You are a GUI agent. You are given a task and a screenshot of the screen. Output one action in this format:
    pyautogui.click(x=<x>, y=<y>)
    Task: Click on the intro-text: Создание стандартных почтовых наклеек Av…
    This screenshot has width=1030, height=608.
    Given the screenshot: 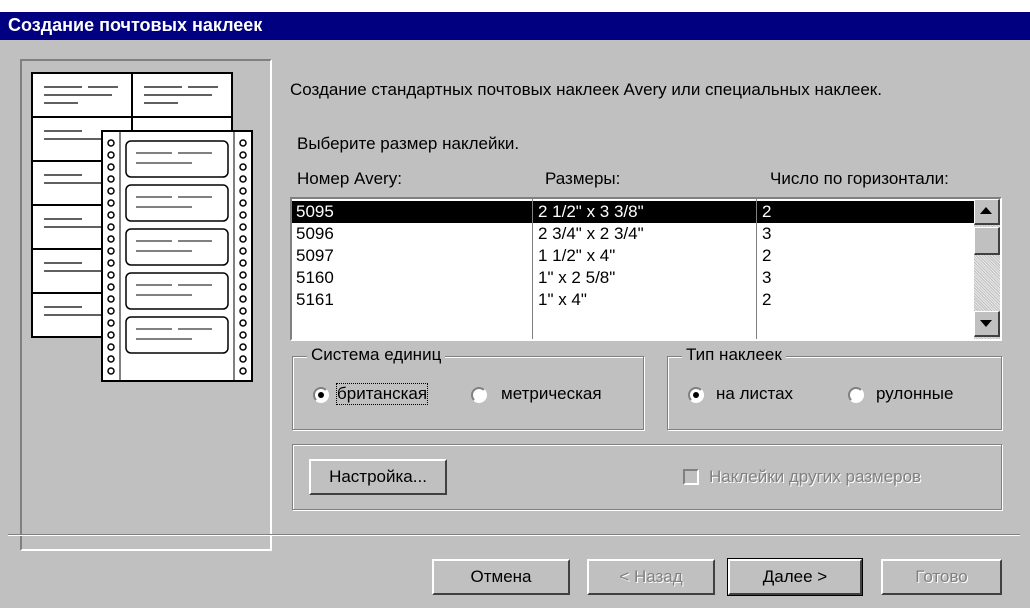 What is the action you would take?
    pyautogui.click(x=586, y=89)
    